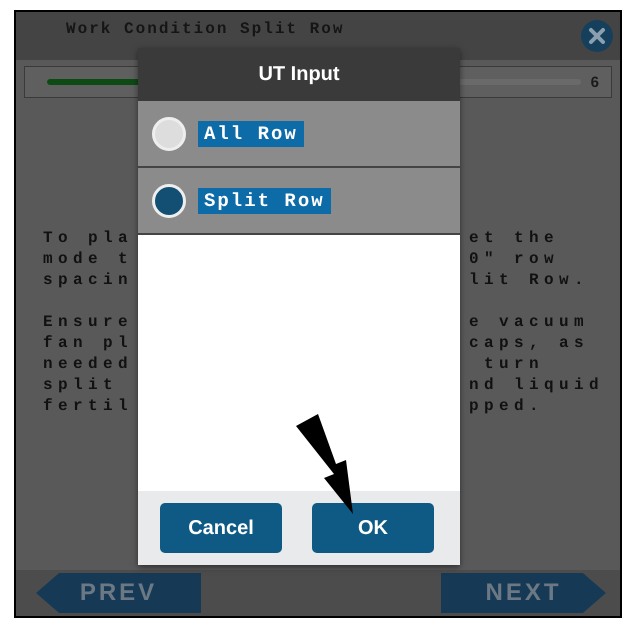 This screenshot has height=622, width=638. What do you see at coordinates (529, 322) in the screenshot?
I see `instruction-text: e vacuum` at bounding box center [529, 322].